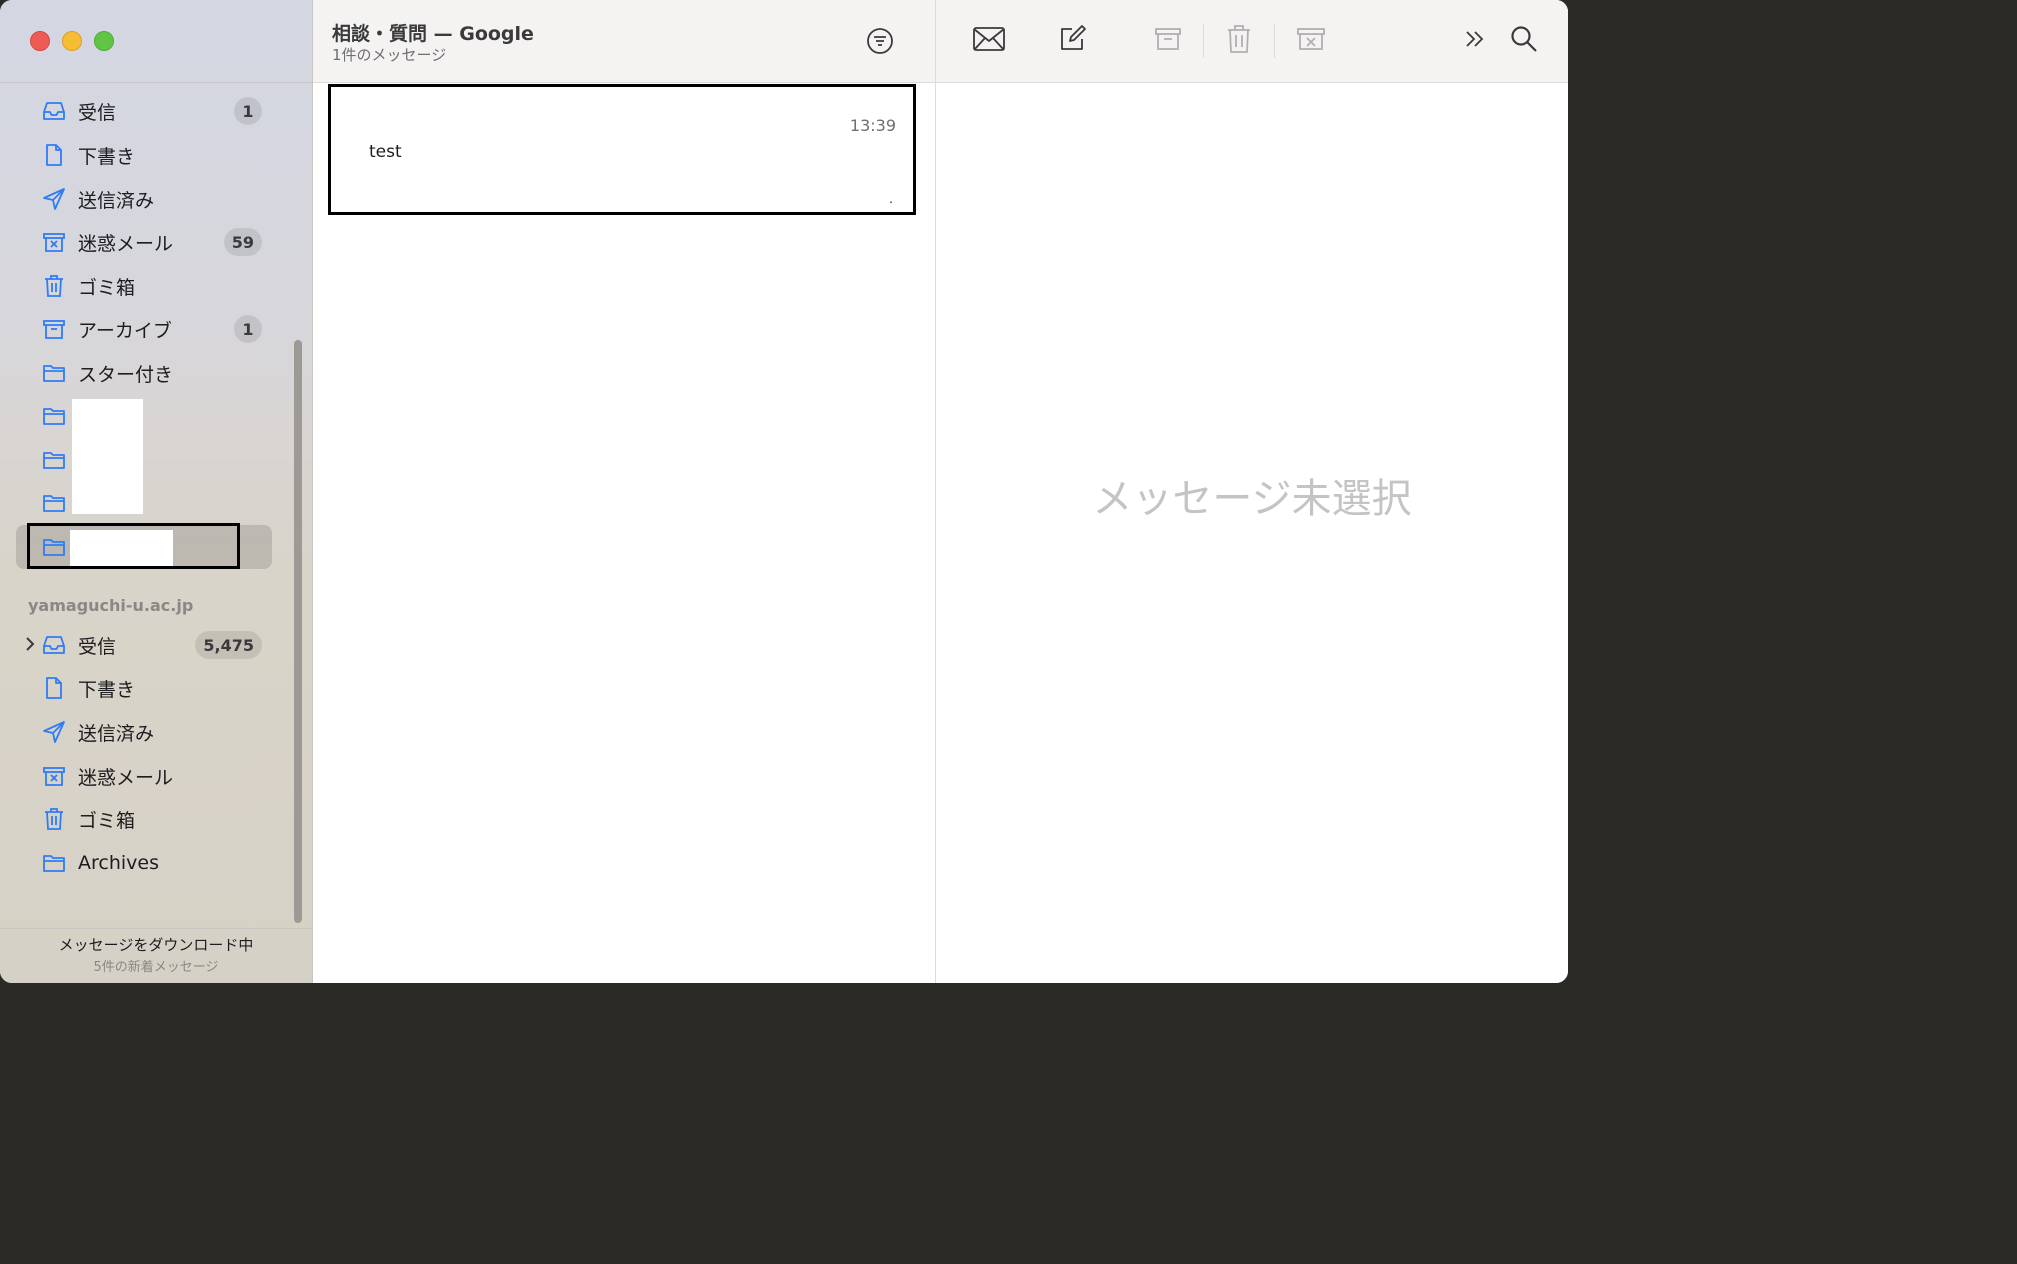 The width and height of the screenshot is (2017, 1264). I want to click on more-toolbar-button, so click(1475, 41).